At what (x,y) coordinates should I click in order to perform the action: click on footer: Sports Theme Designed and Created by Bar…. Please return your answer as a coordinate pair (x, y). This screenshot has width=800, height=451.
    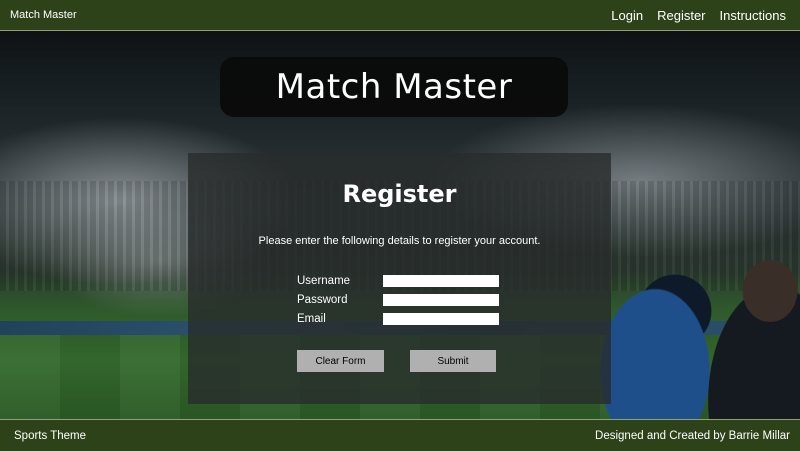
    Looking at the image, I should click on (400, 435).